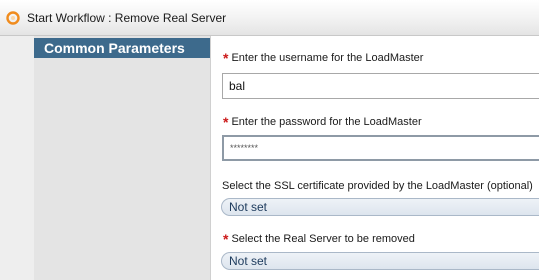  What do you see at coordinates (380, 207) in the screenshot?
I see `ssl-certificate-select: Not set` at bounding box center [380, 207].